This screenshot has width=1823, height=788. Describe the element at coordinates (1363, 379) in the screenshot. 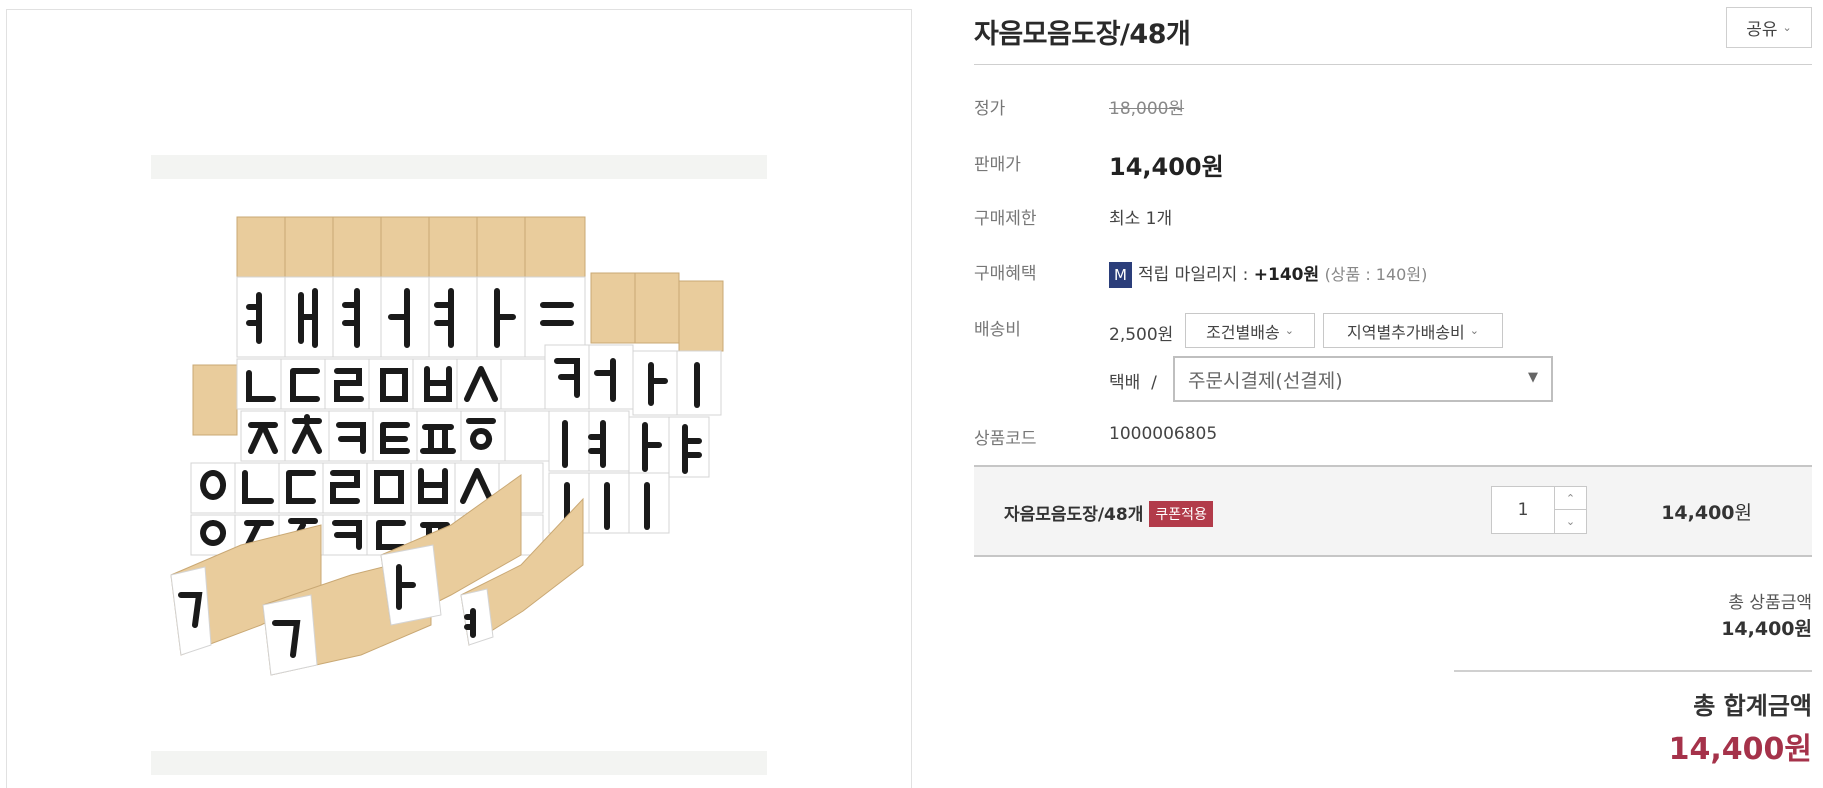

I see `payment-timing-select: 주문시결제(선결제) ▼` at that location.